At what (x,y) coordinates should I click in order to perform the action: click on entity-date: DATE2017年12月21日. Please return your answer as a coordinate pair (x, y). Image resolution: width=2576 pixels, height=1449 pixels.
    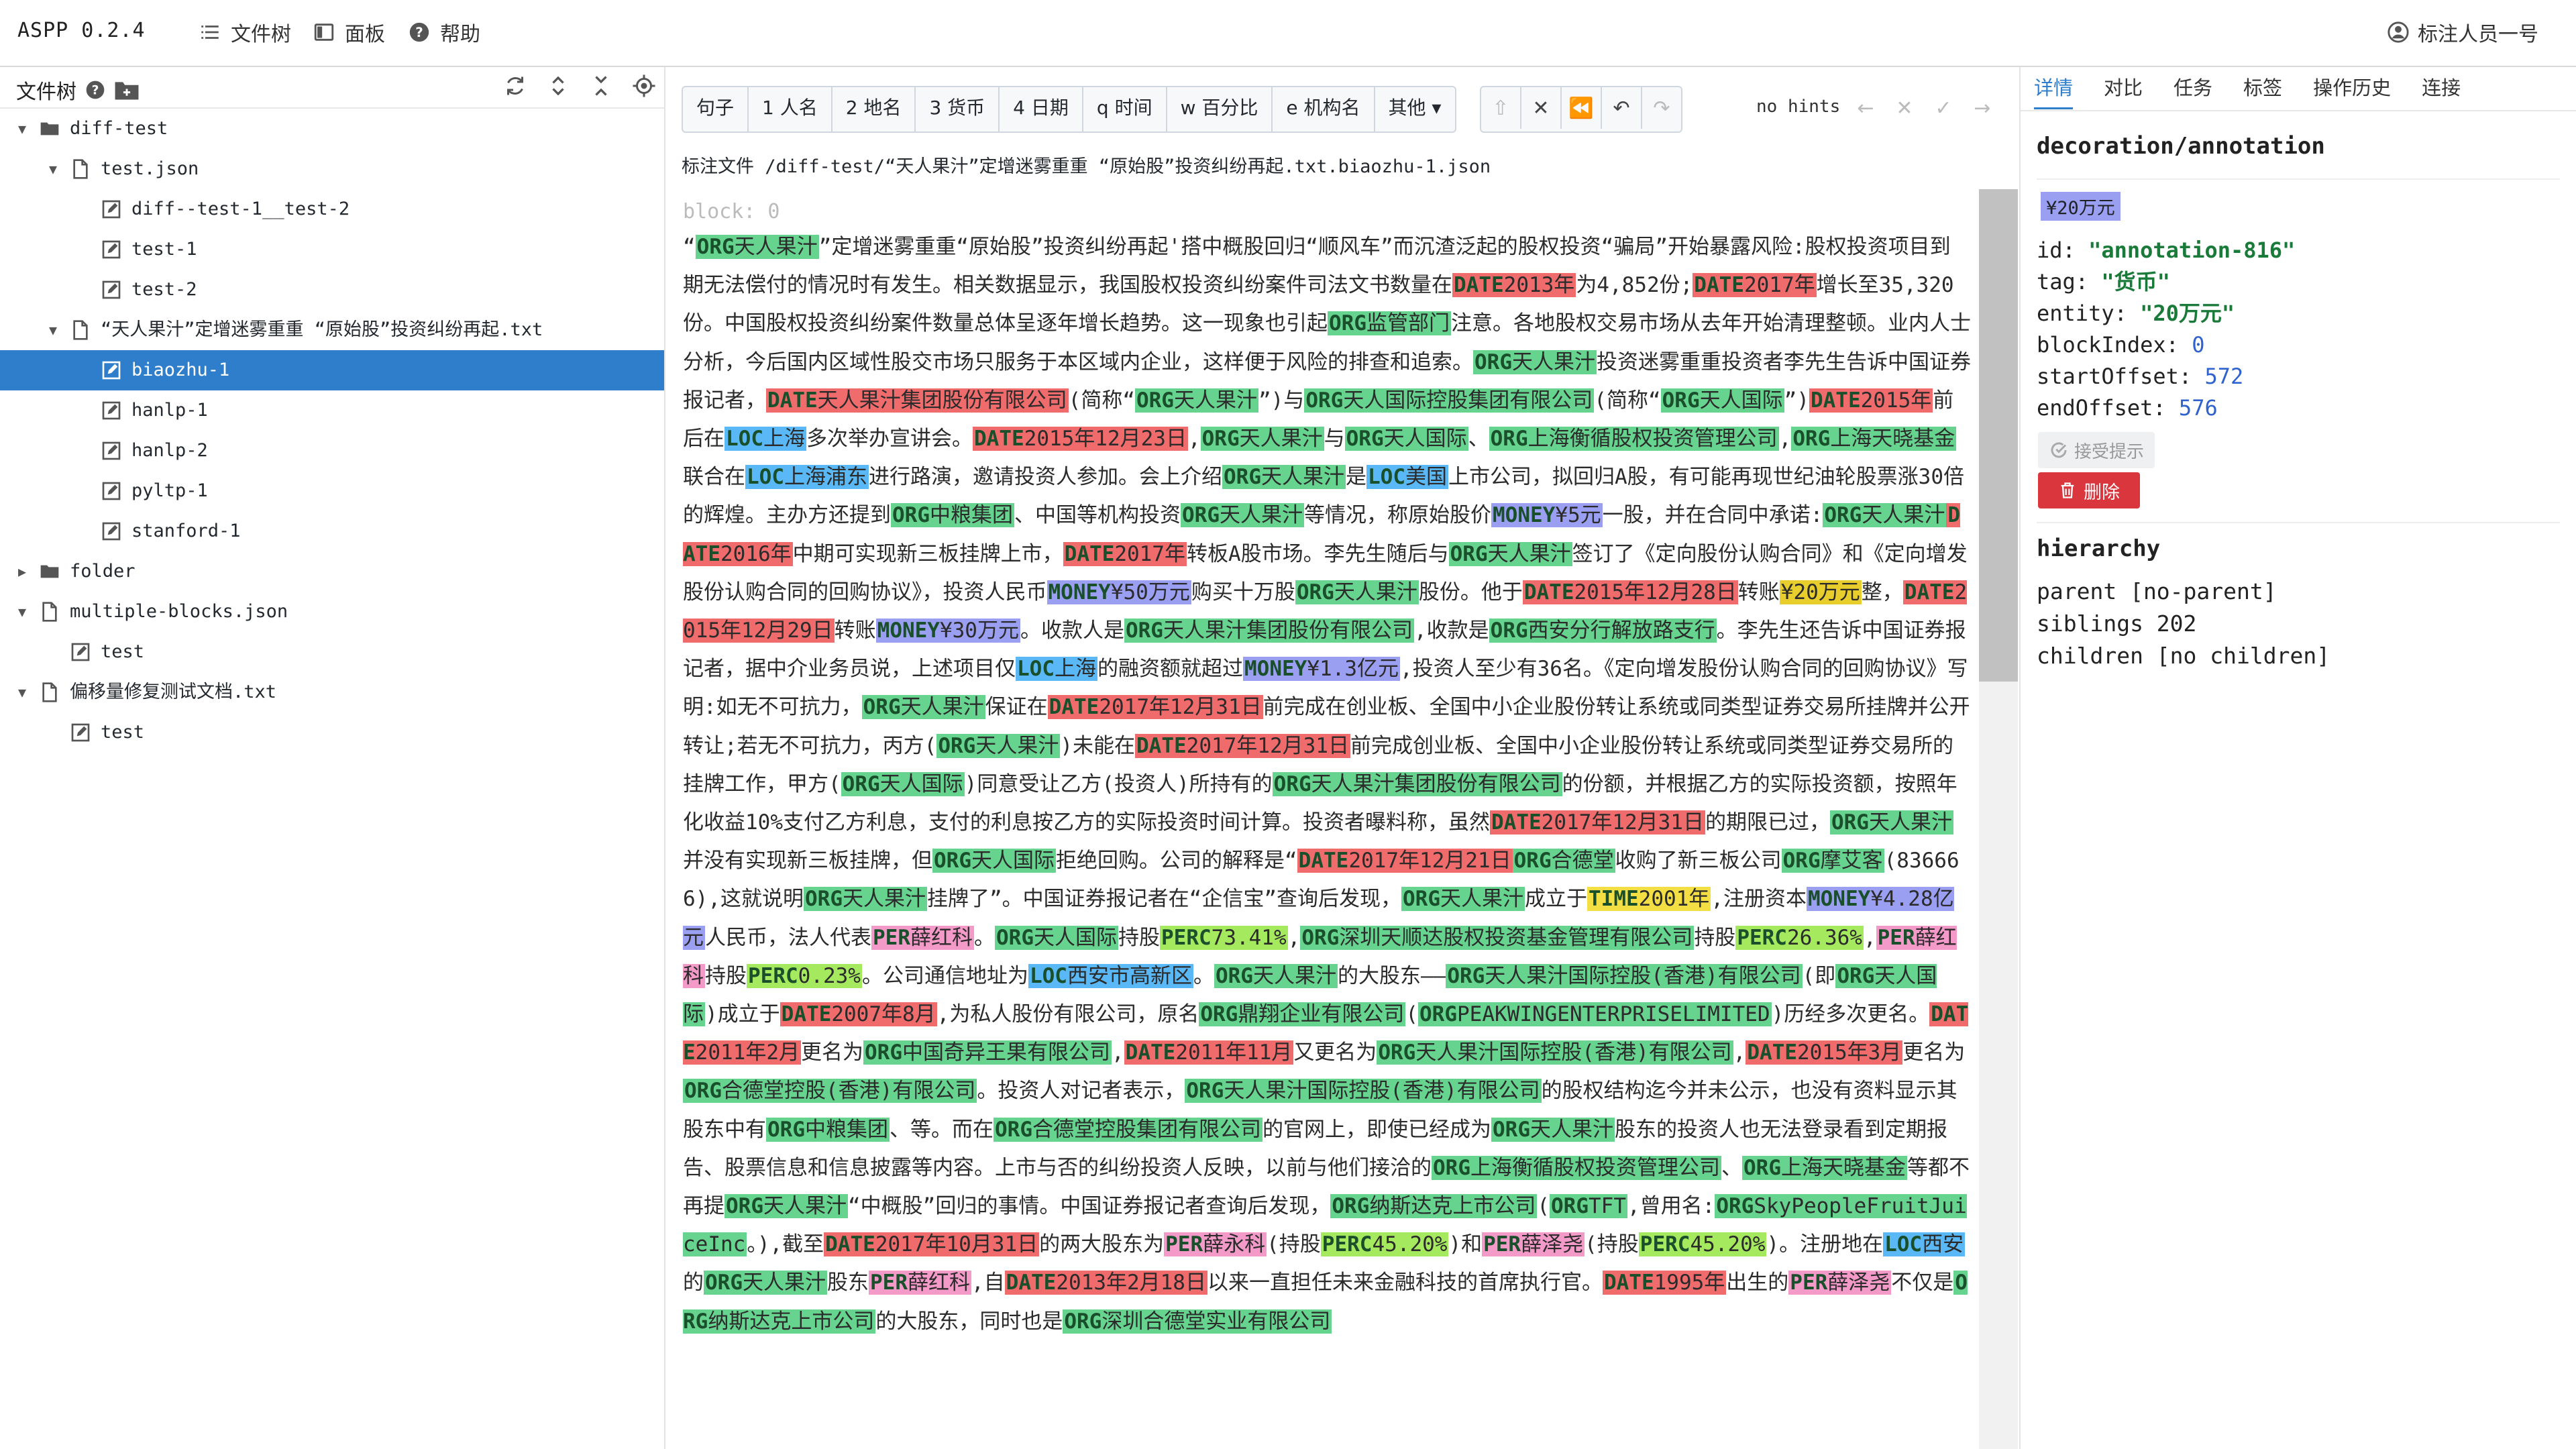
    Looking at the image, I should click on (1405, 861).